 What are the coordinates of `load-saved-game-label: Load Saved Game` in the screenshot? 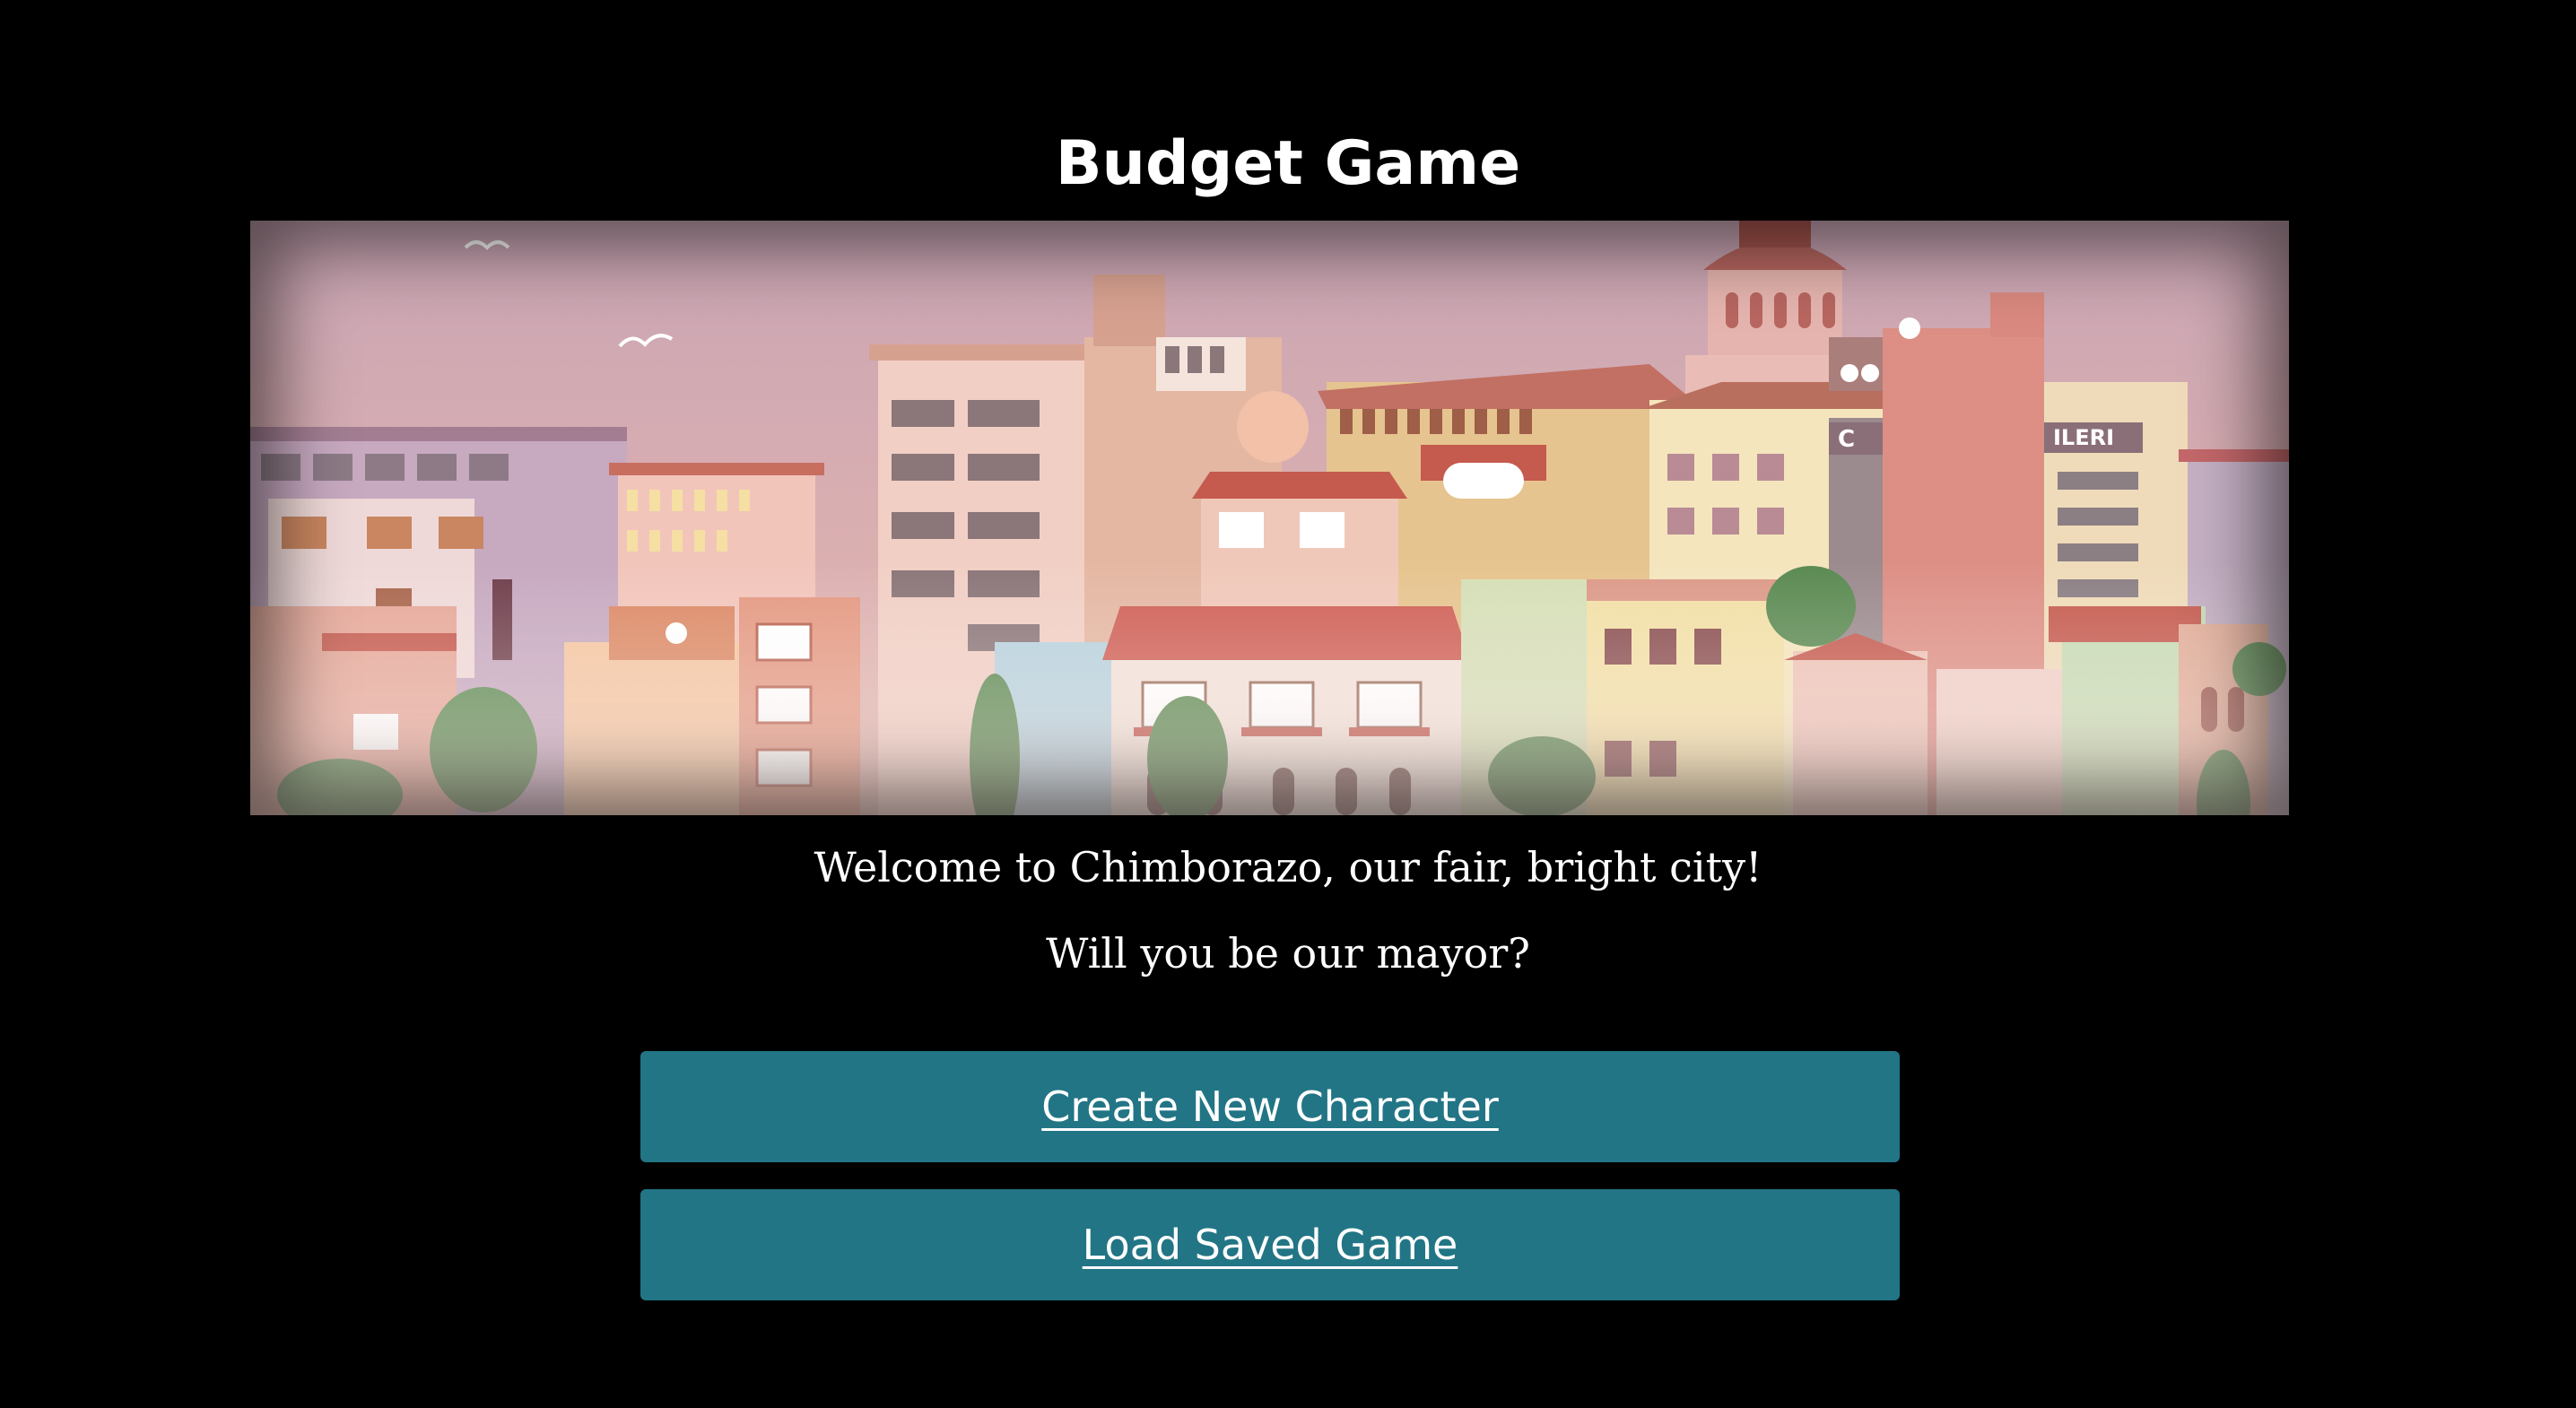 It's located at (1270, 1245).